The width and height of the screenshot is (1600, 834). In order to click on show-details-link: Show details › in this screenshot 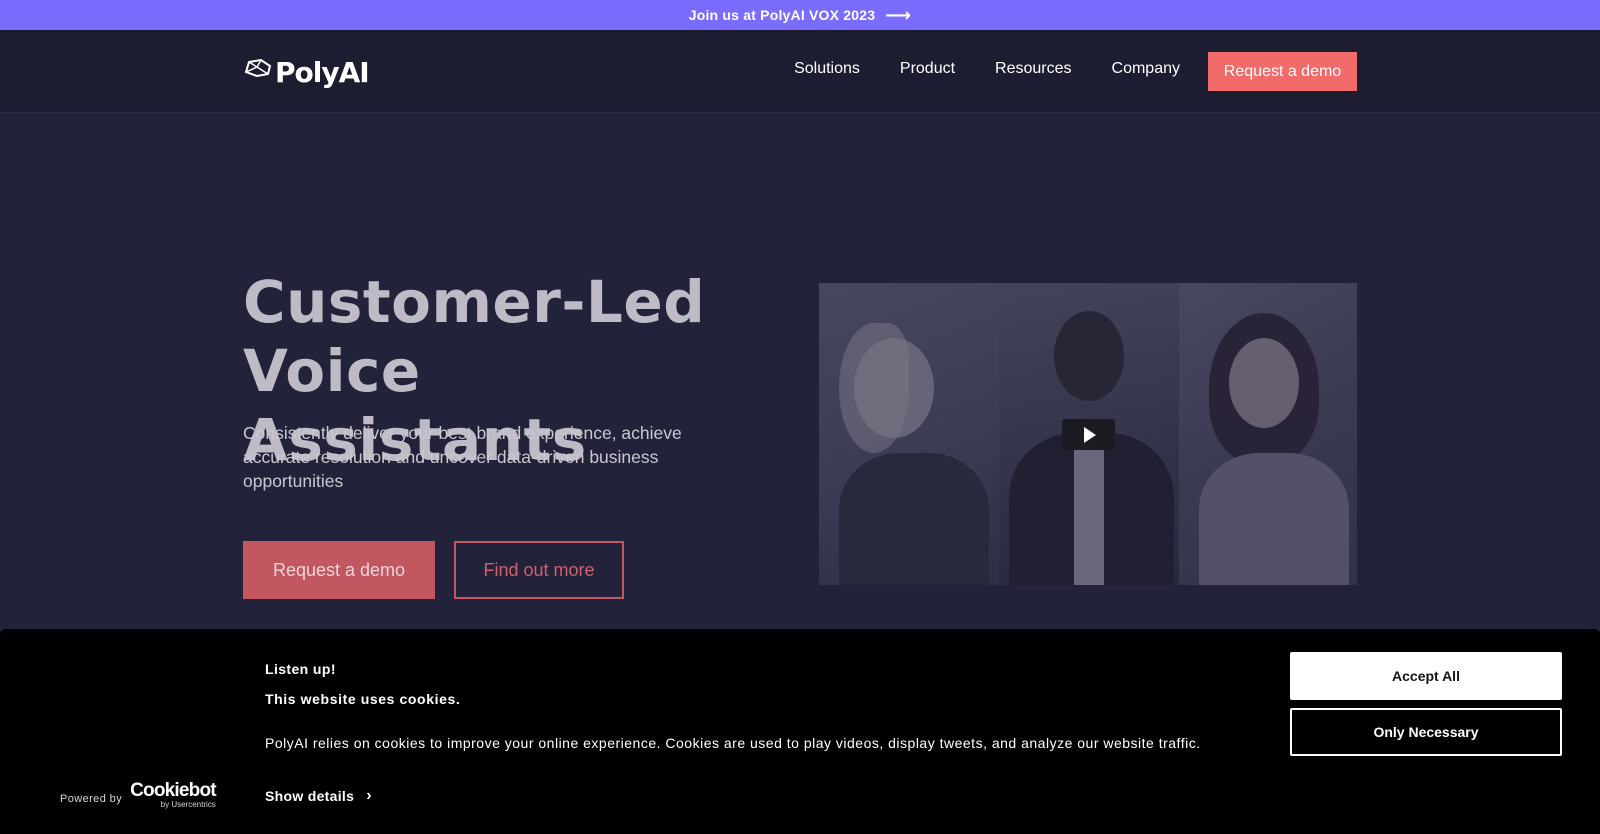, I will do `click(318, 796)`.